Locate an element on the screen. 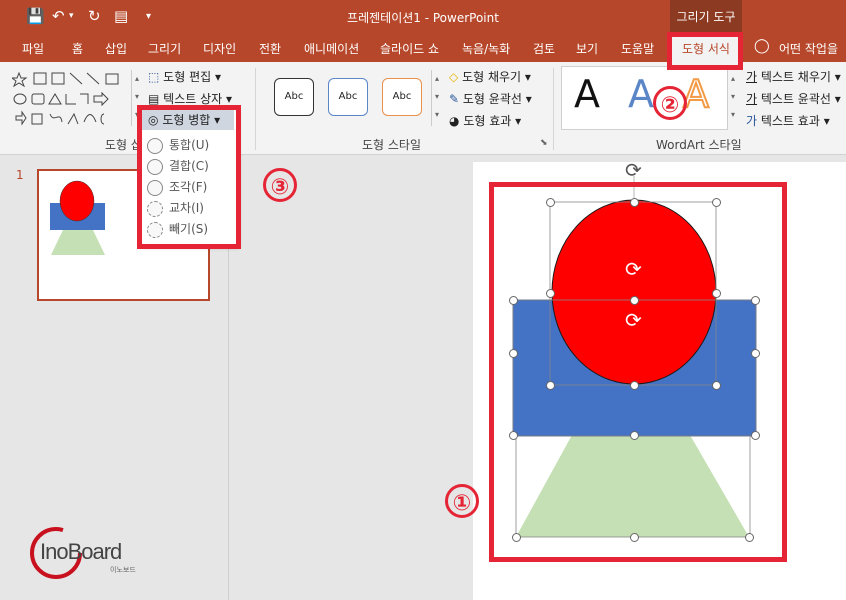 The width and height of the screenshot is (846, 600). line-shape-icon is located at coordinates (76, 78).